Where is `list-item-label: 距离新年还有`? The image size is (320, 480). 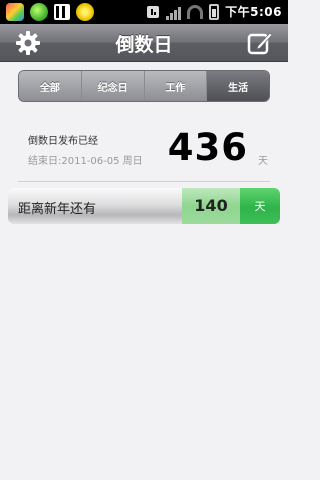 list-item-label: 距离新年还有 is located at coordinates (57, 209).